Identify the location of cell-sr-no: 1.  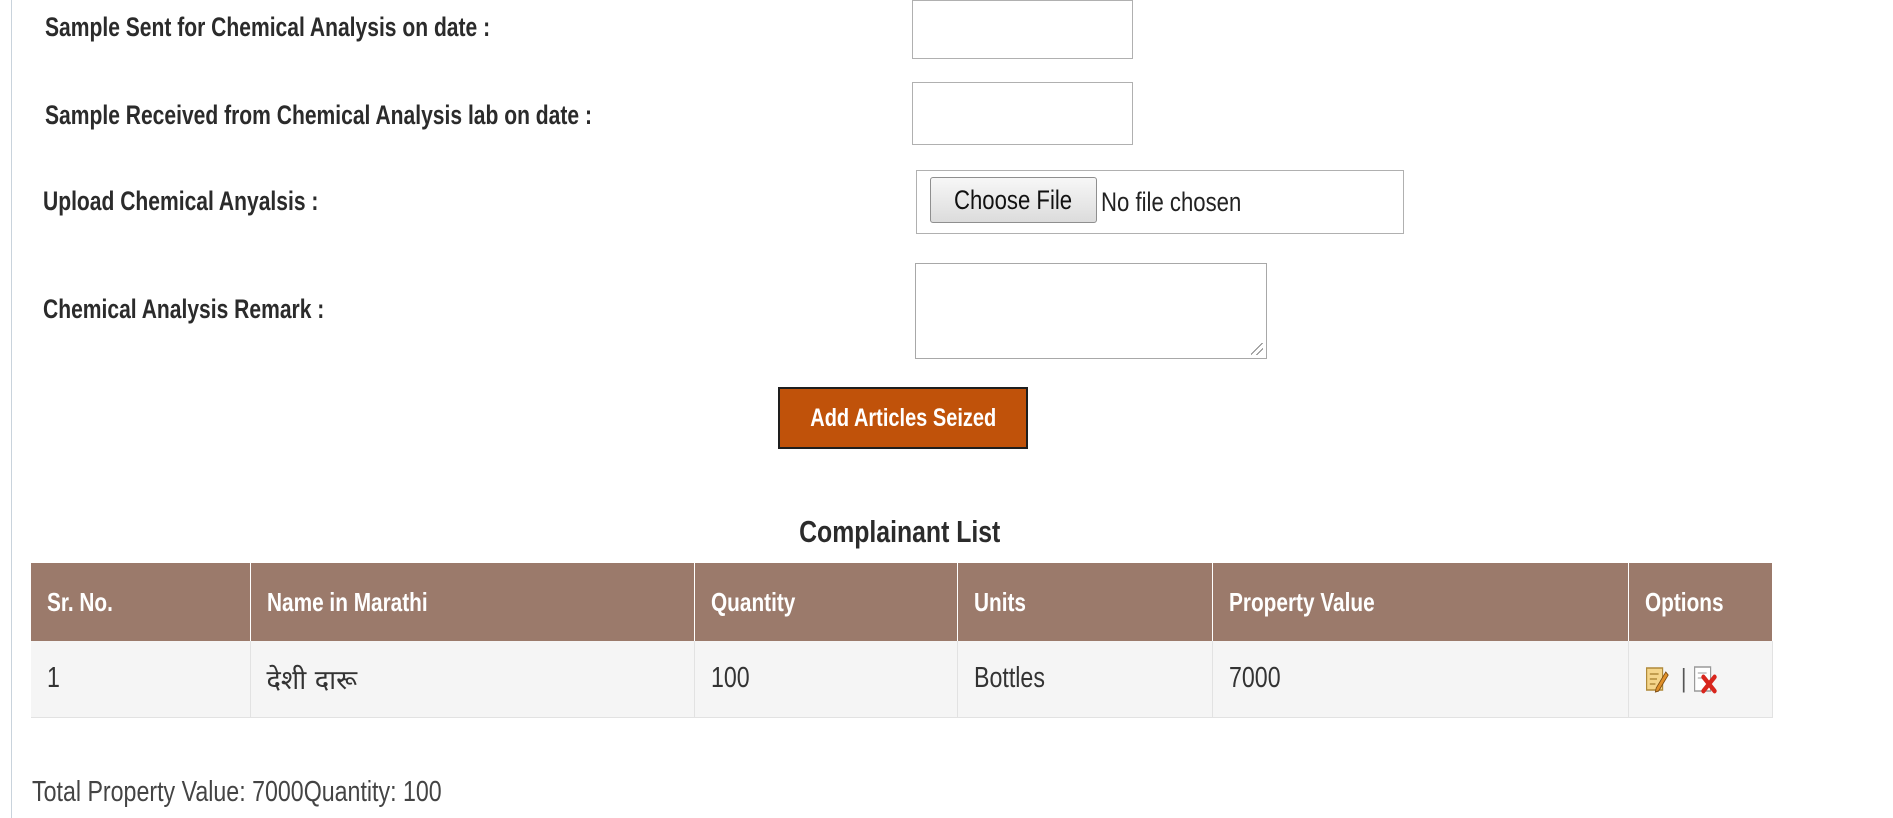
(141, 679).